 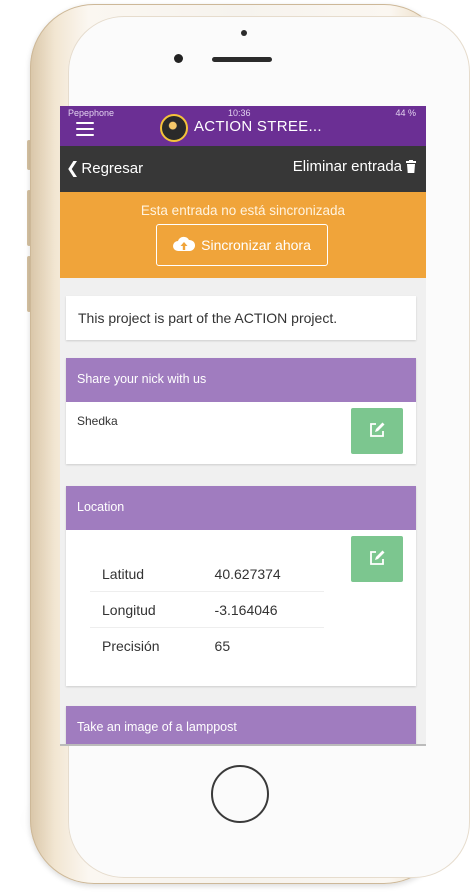 I want to click on back-button: ❮ Regresar, so click(x=104, y=168).